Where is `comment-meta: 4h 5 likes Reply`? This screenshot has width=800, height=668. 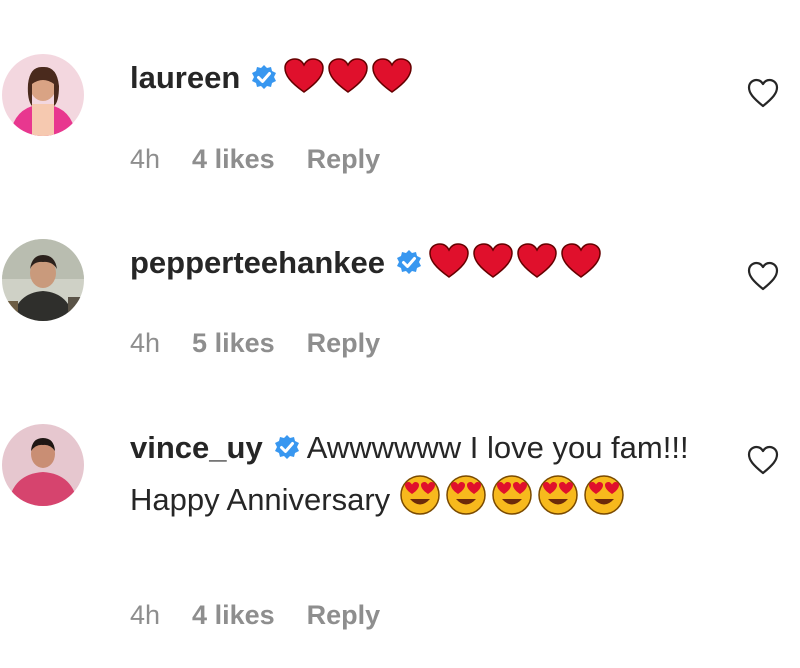
comment-meta: 4h 5 likes Reply is located at coordinates (255, 343).